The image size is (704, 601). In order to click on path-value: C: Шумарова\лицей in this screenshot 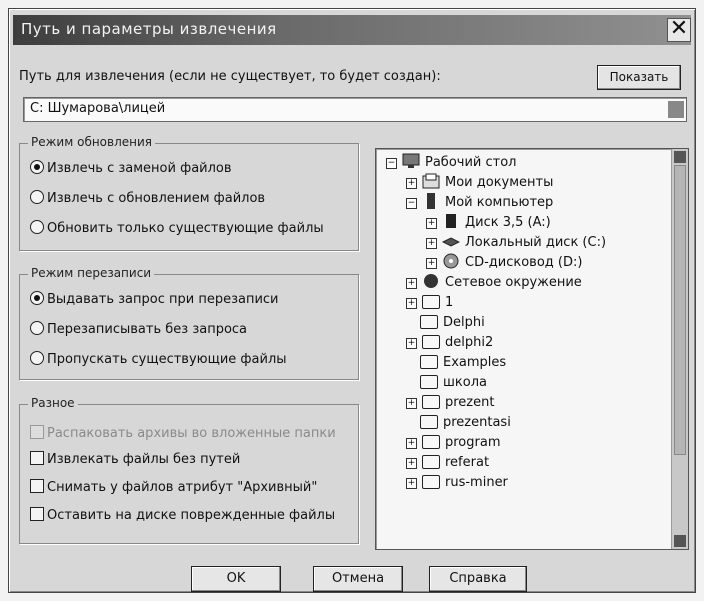, I will do `click(98, 108)`.